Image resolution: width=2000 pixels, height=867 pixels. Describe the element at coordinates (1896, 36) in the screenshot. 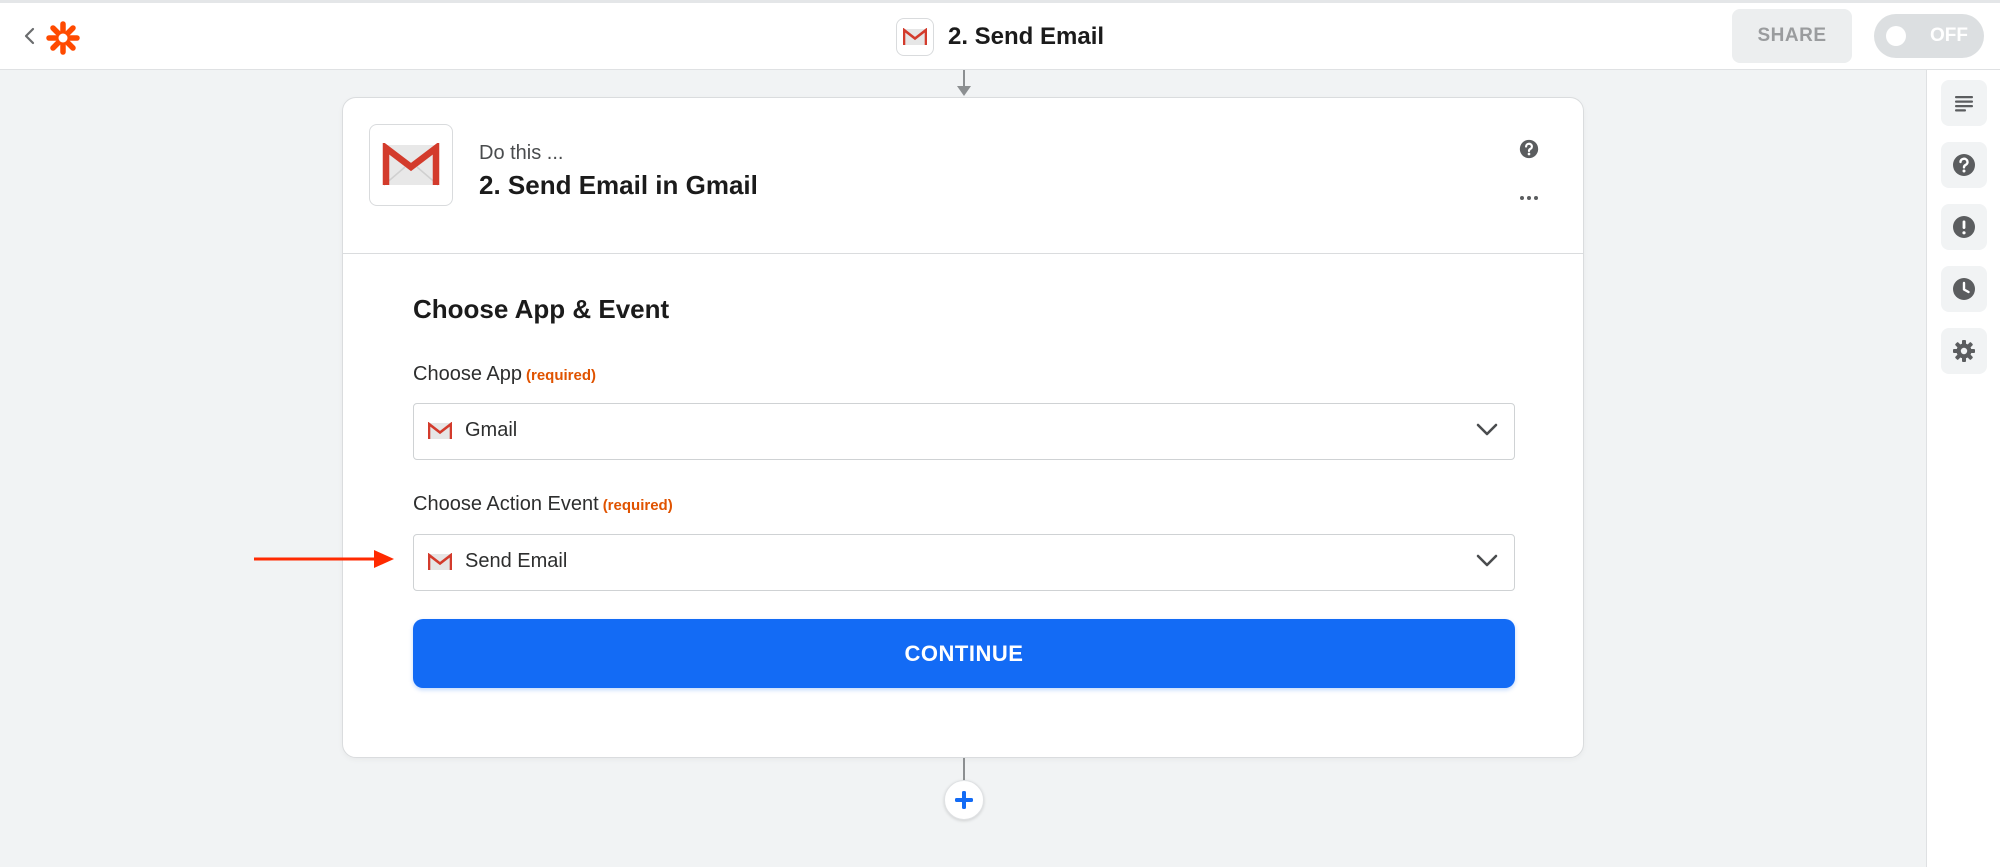

I see `toggle-knob` at that location.